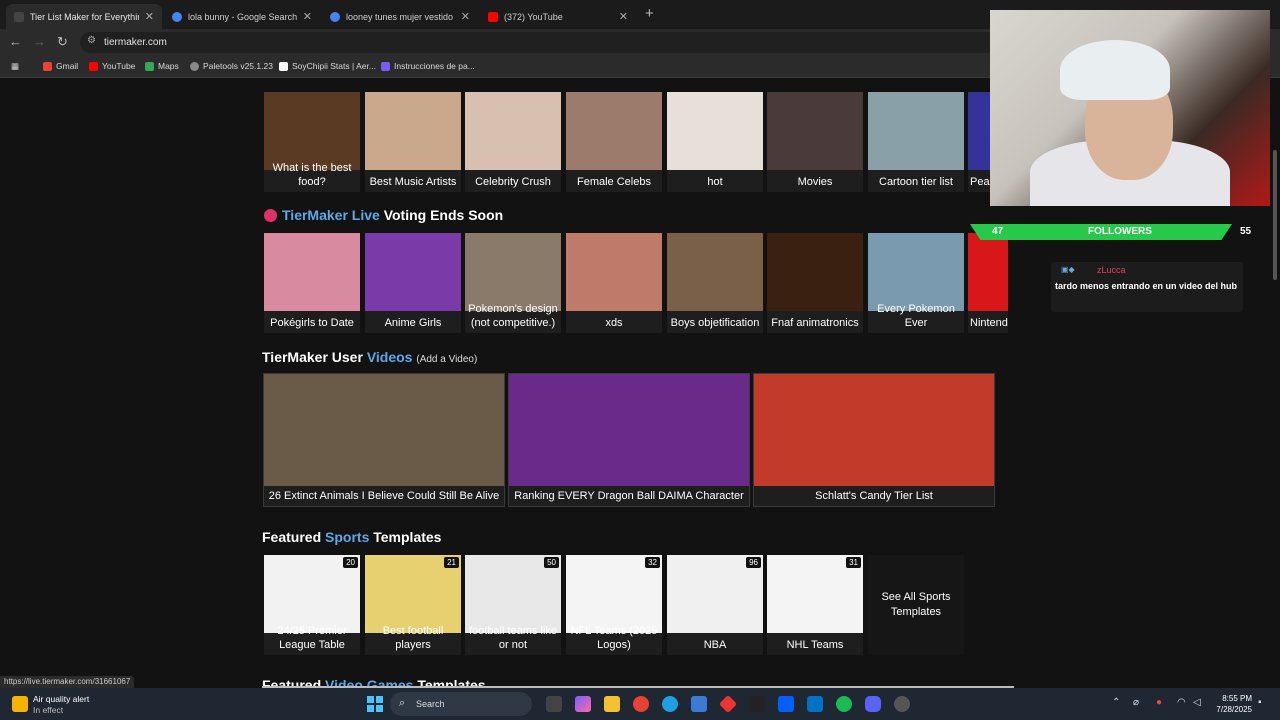 The width and height of the screenshot is (1280, 720). I want to click on volume-icon: ◁, so click(1197, 702).